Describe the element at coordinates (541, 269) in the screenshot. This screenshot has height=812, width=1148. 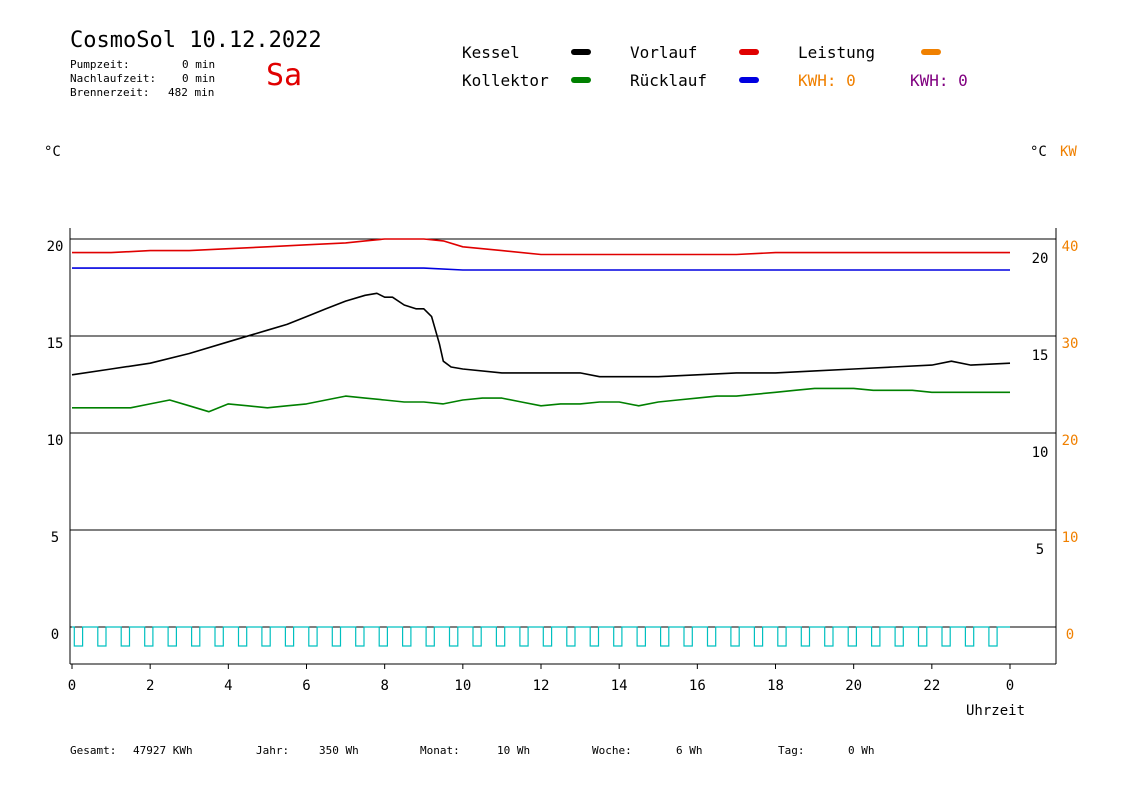
I see `series-line-rcklauf` at that location.